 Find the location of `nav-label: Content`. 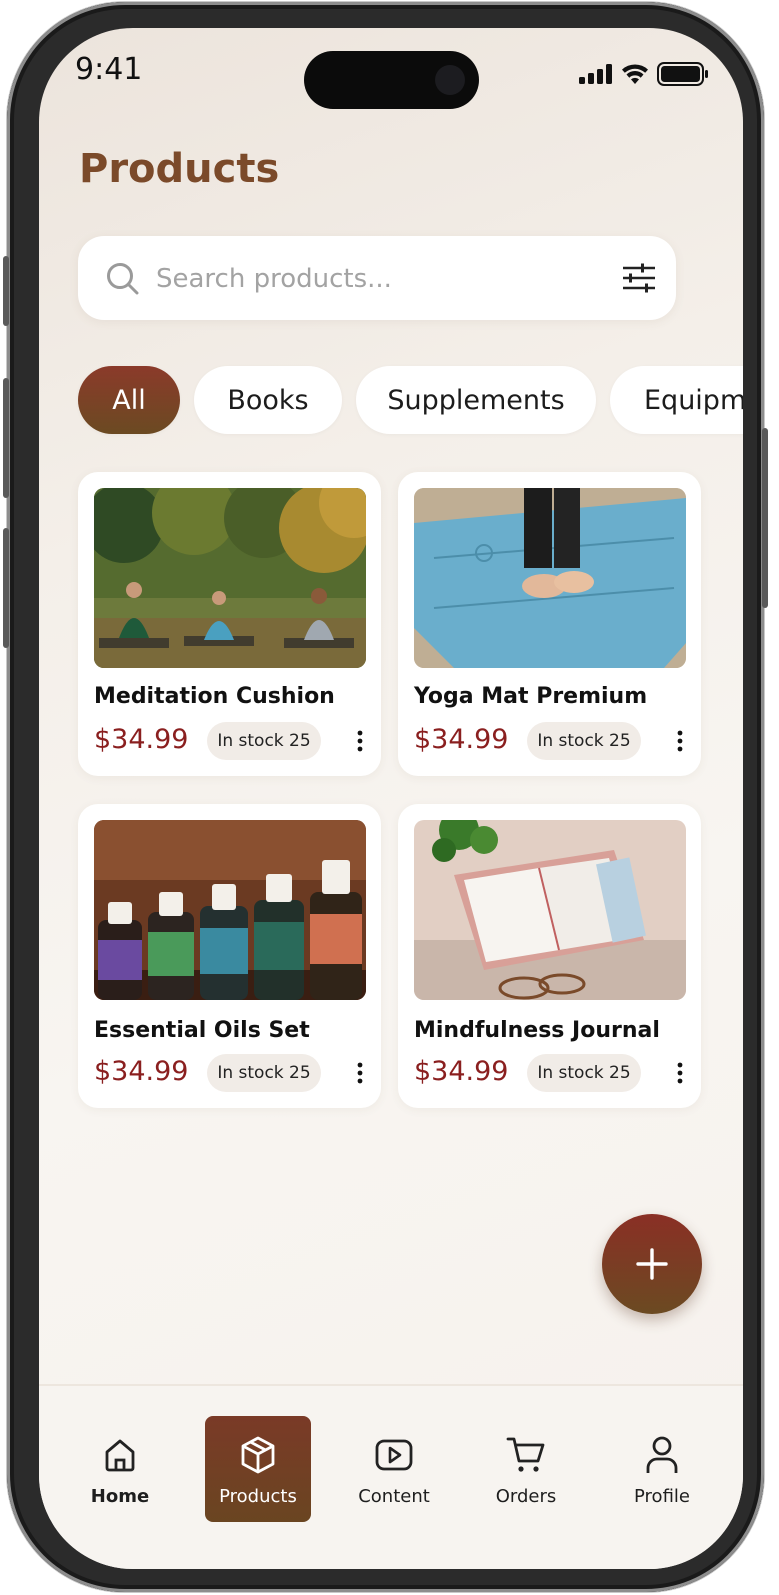

nav-label: Content is located at coordinates (394, 1496).